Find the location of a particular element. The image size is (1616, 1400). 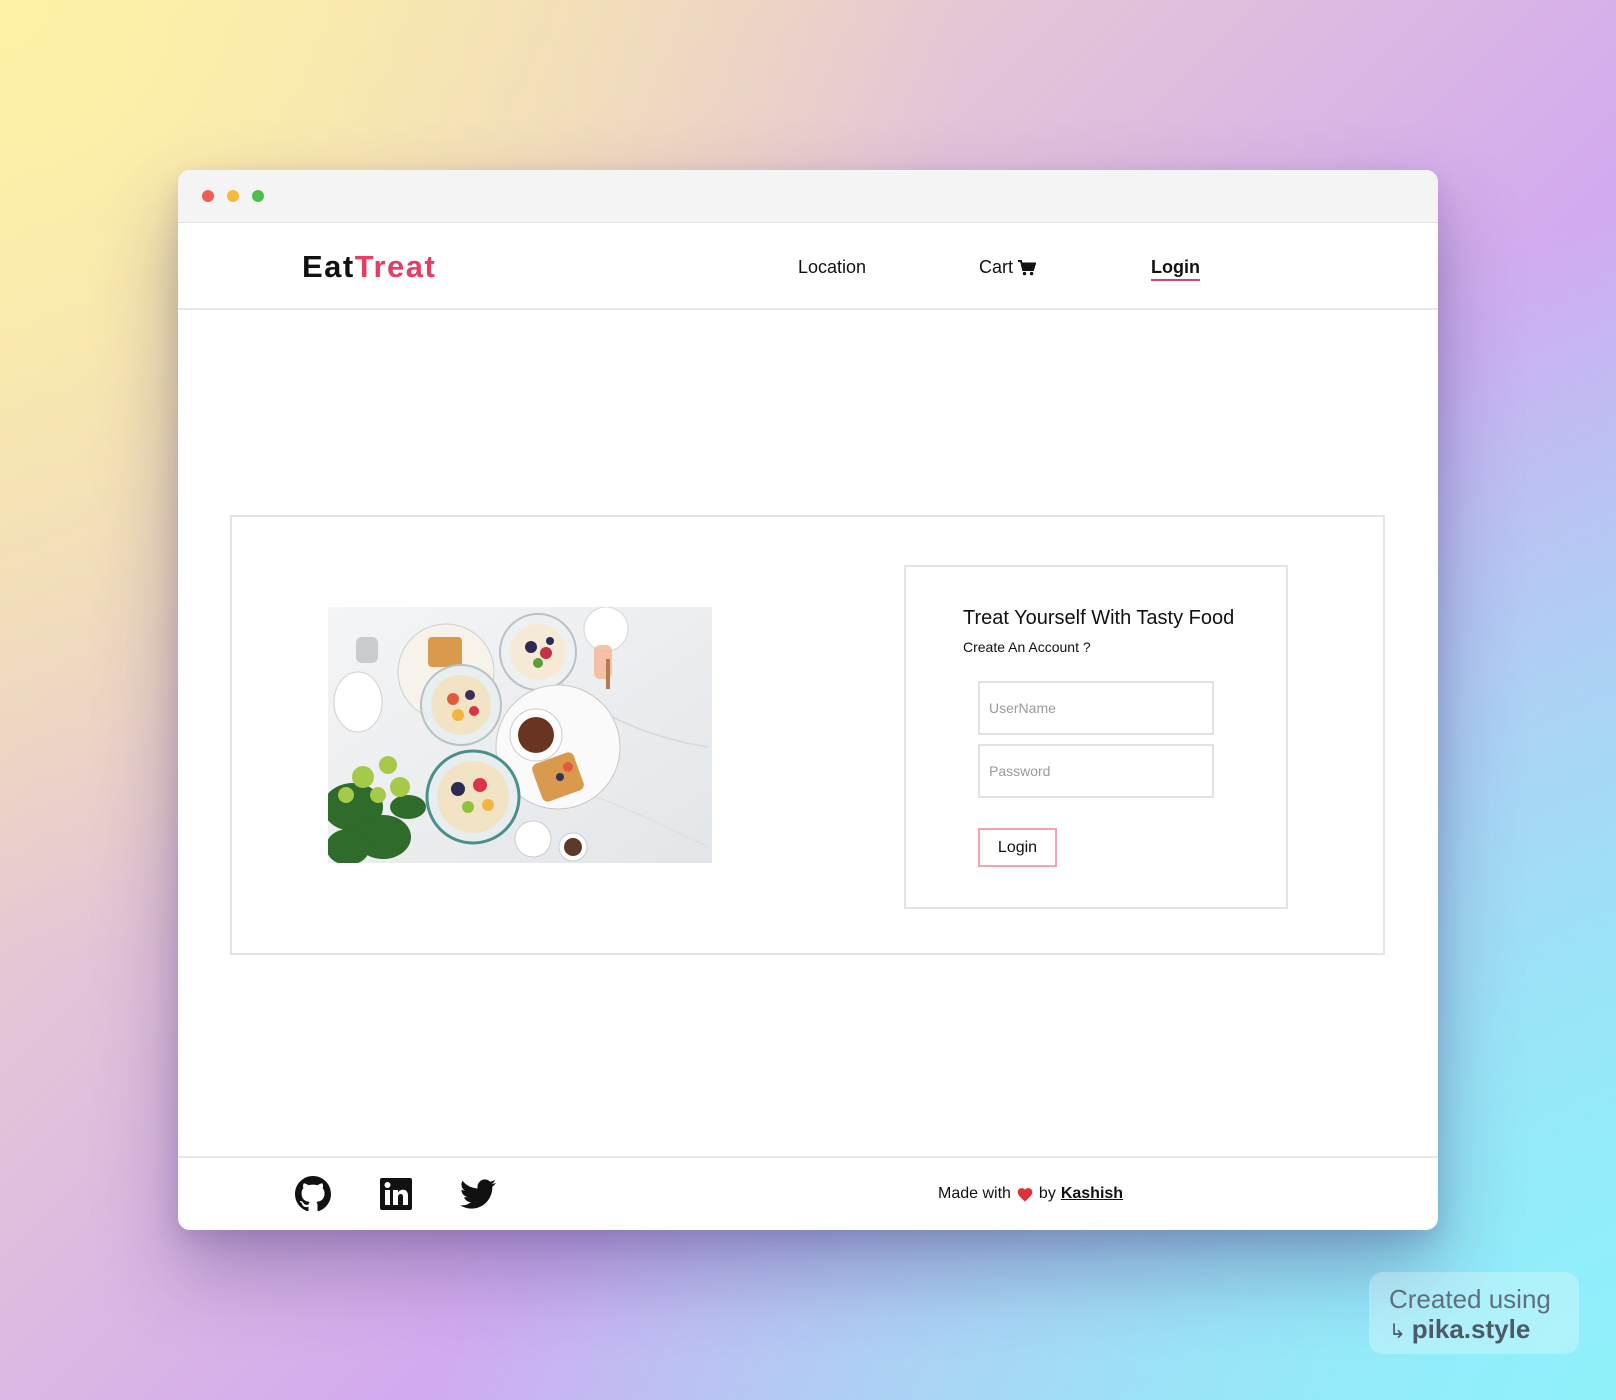

pika-watermark: Created using ↳ pika.style is located at coordinates (1474, 1313).